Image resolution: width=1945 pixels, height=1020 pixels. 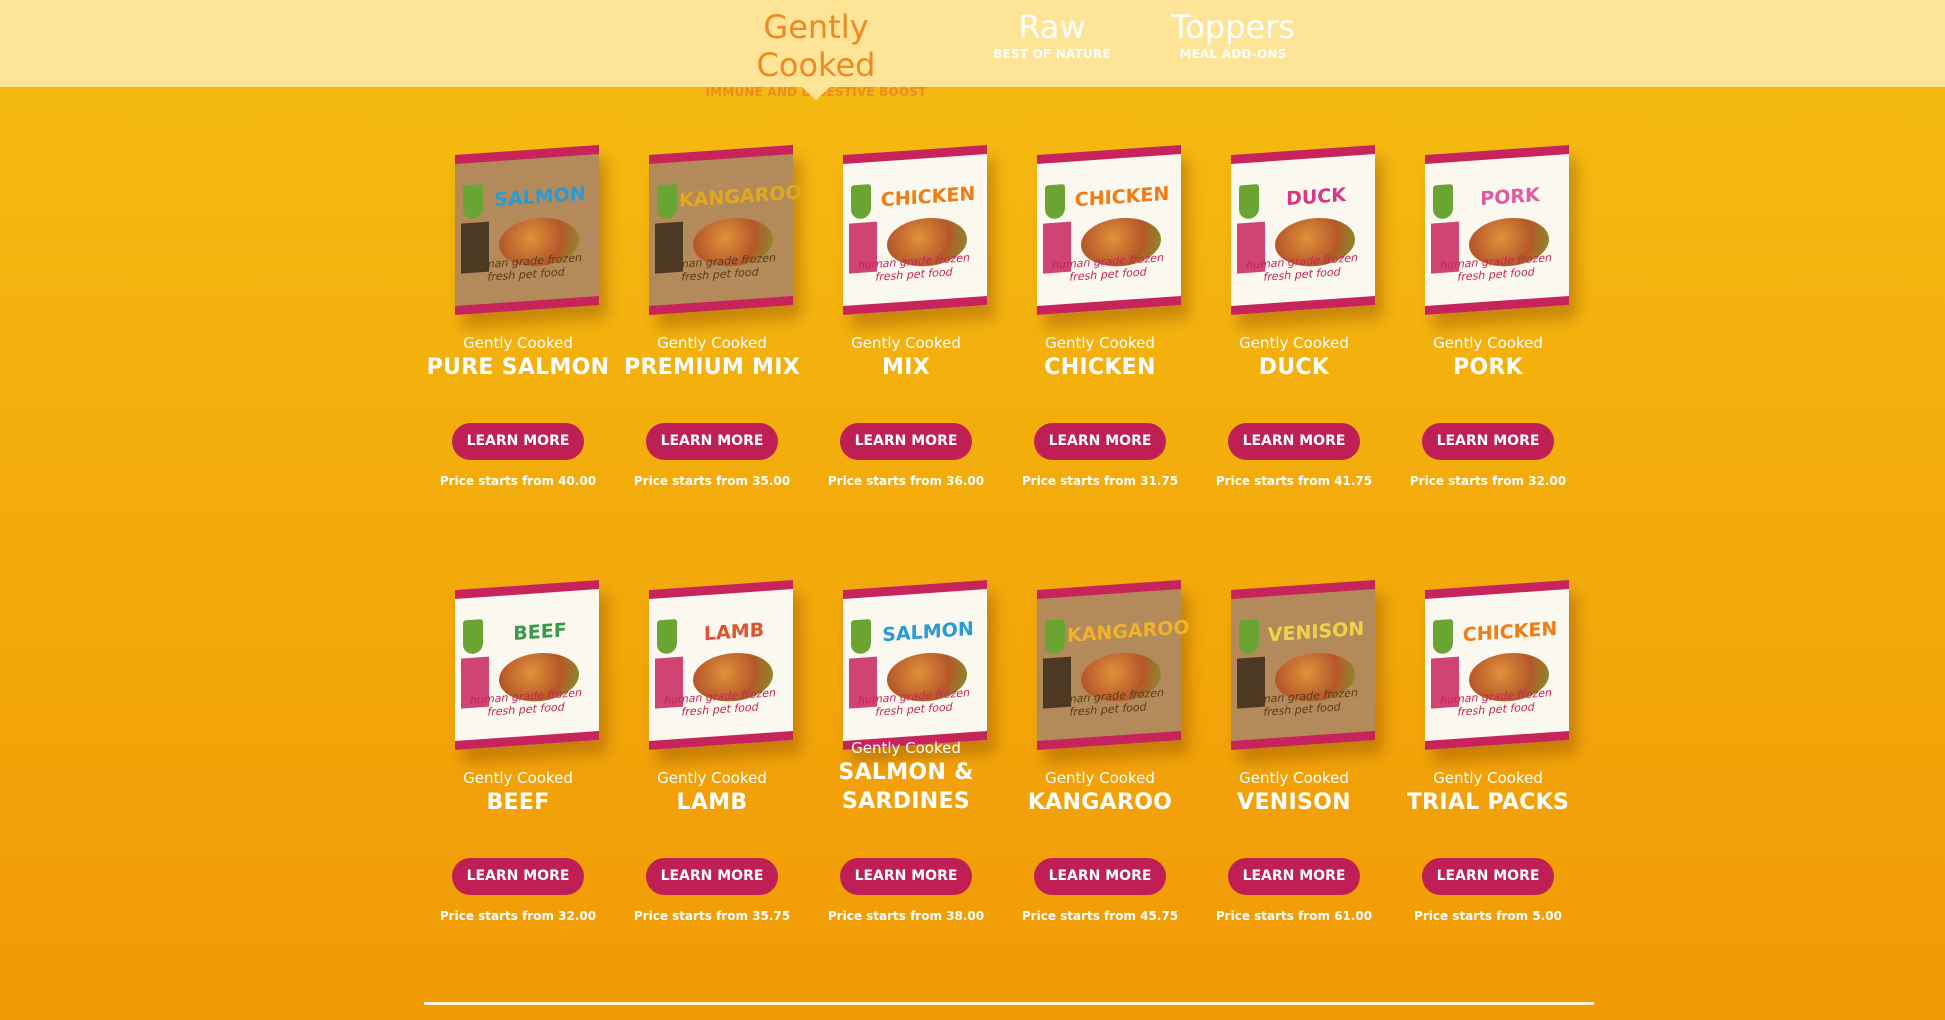 I want to click on product-title: VENISON, so click(x=1294, y=802).